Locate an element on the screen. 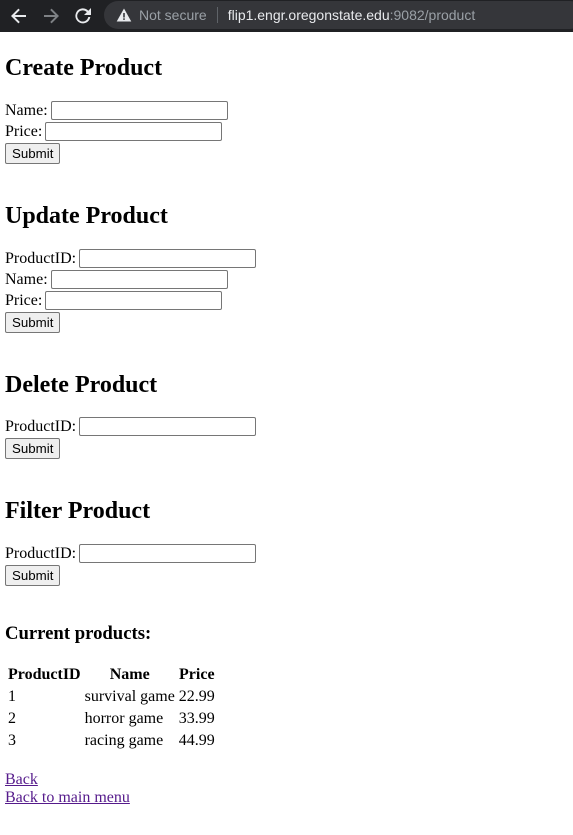 The height and width of the screenshot is (835, 573). delete-product-form: ProductID: Submit is located at coordinates (131, 437).